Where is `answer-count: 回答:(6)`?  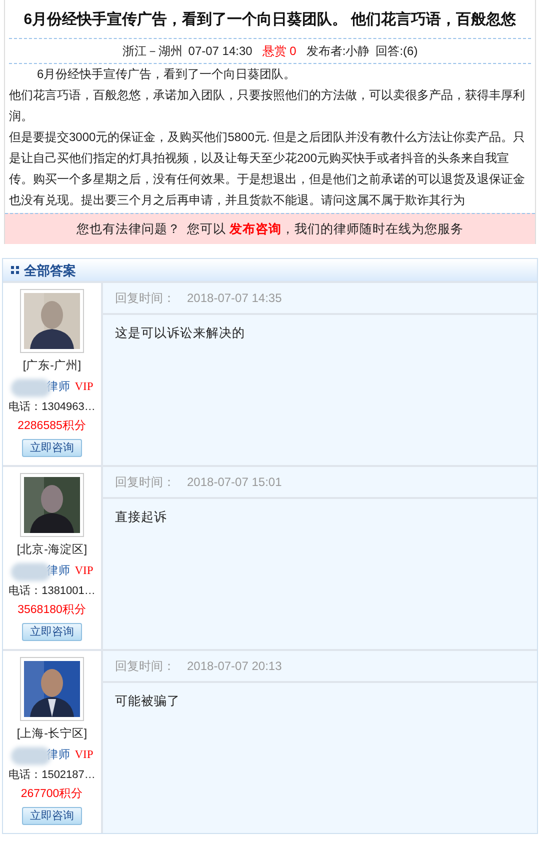
answer-count: 回答:(6) is located at coordinates (397, 51).